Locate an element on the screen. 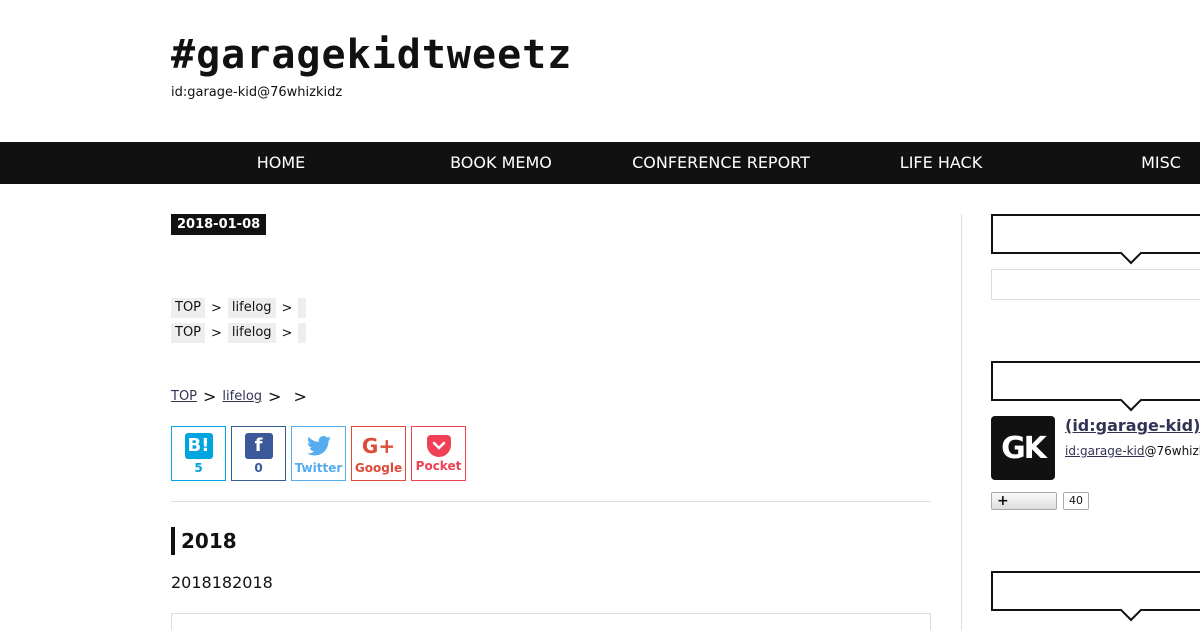 The height and width of the screenshot is (630, 1200). nav-conference-report: CONFERENCE REPORT is located at coordinates (721, 163).